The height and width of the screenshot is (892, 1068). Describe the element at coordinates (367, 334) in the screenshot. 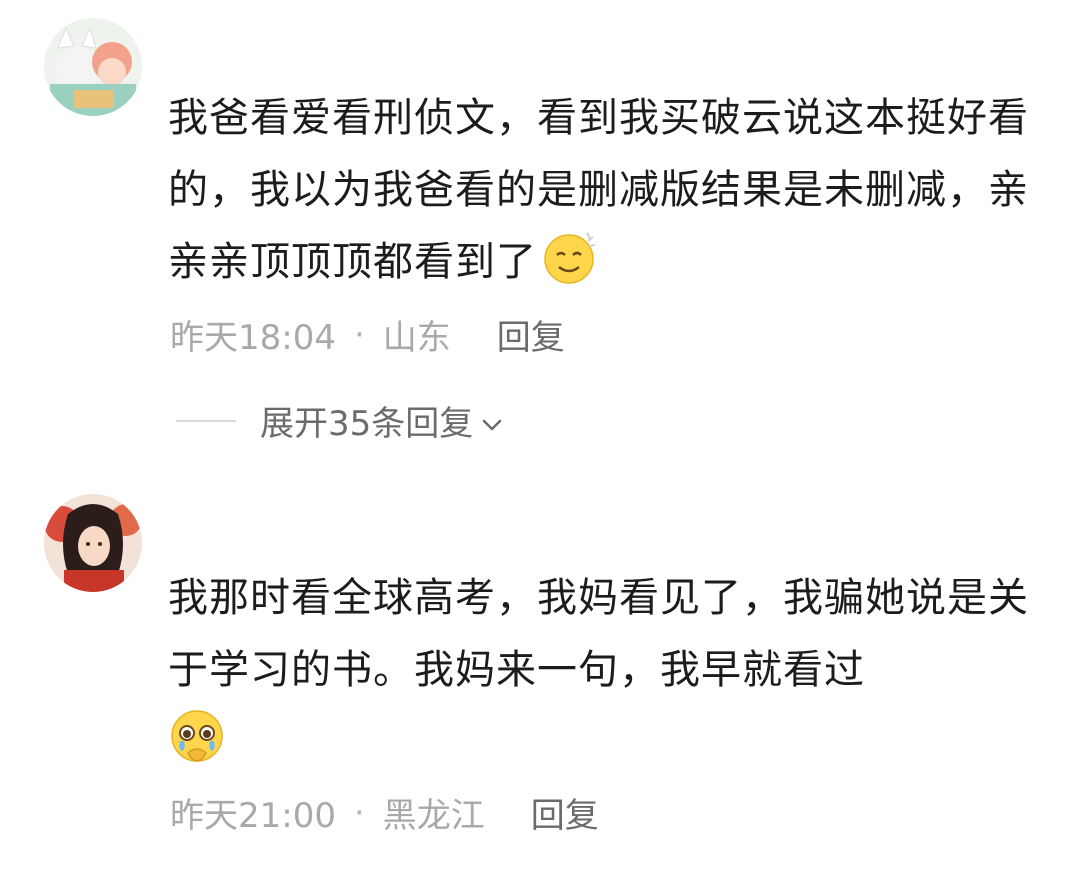

I see `comment-meta: 昨天18:04 · 山东 回复` at that location.